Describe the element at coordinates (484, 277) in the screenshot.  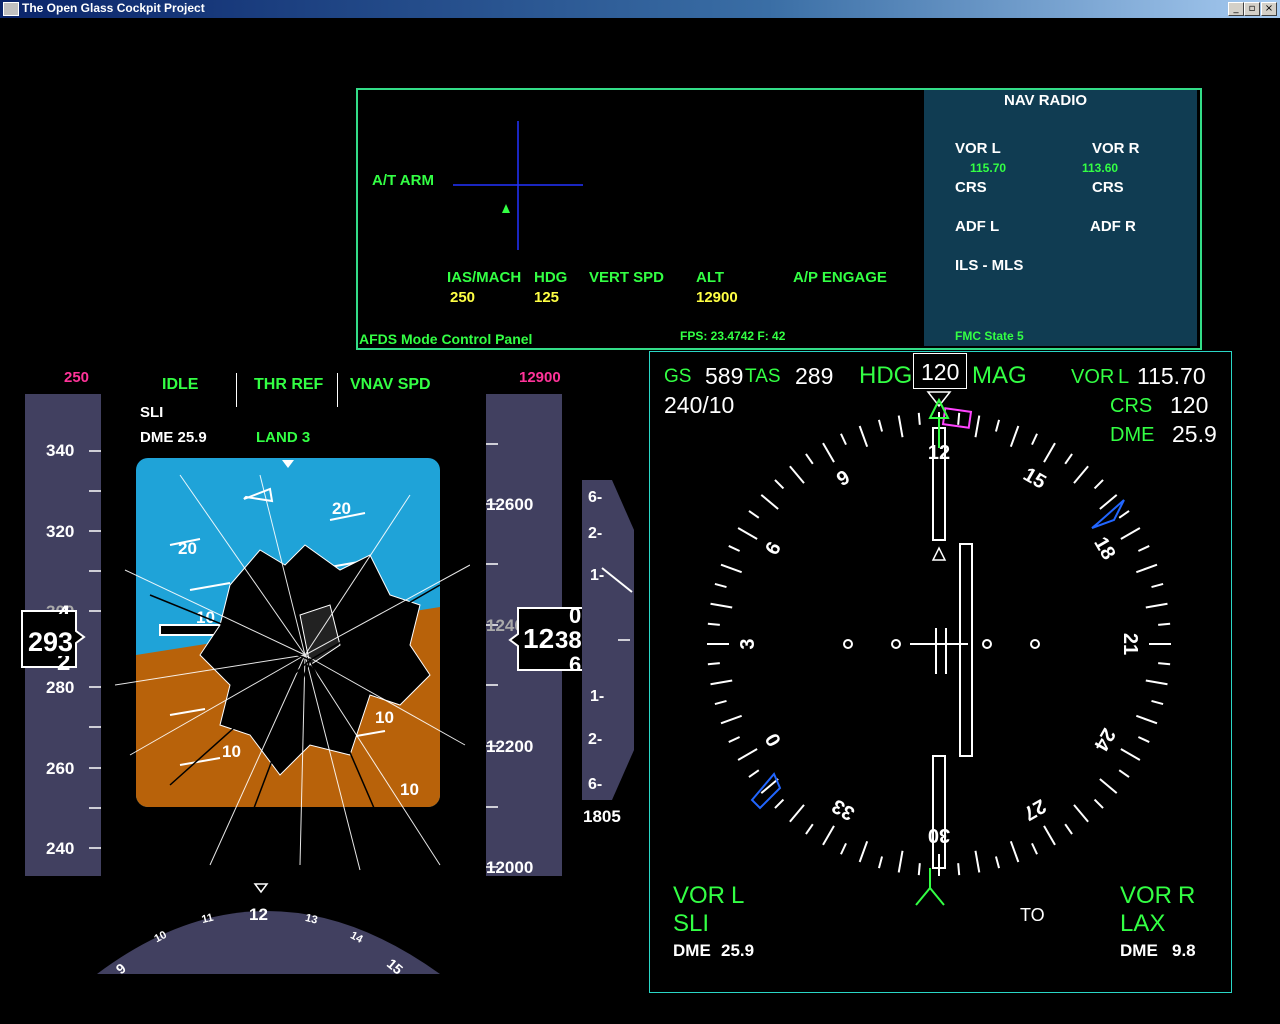
I see `mcp-ias-label: IAS/MACH` at that location.